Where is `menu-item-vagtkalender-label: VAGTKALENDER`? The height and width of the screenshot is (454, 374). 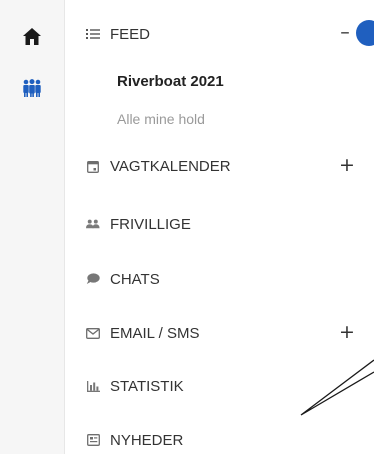 menu-item-vagtkalender-label: VAGTKALENDER is located at coordinates (170, 166).